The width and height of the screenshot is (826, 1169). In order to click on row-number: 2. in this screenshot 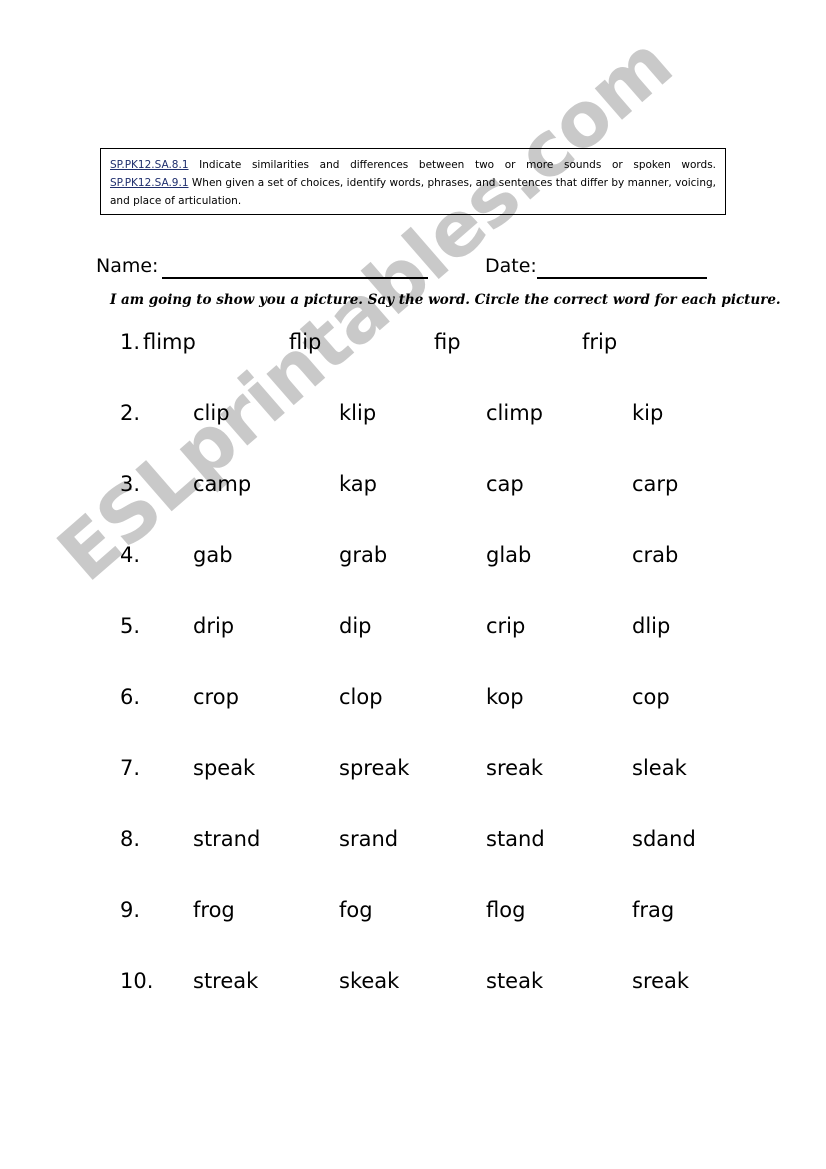, I will do `click(130, 413)`.